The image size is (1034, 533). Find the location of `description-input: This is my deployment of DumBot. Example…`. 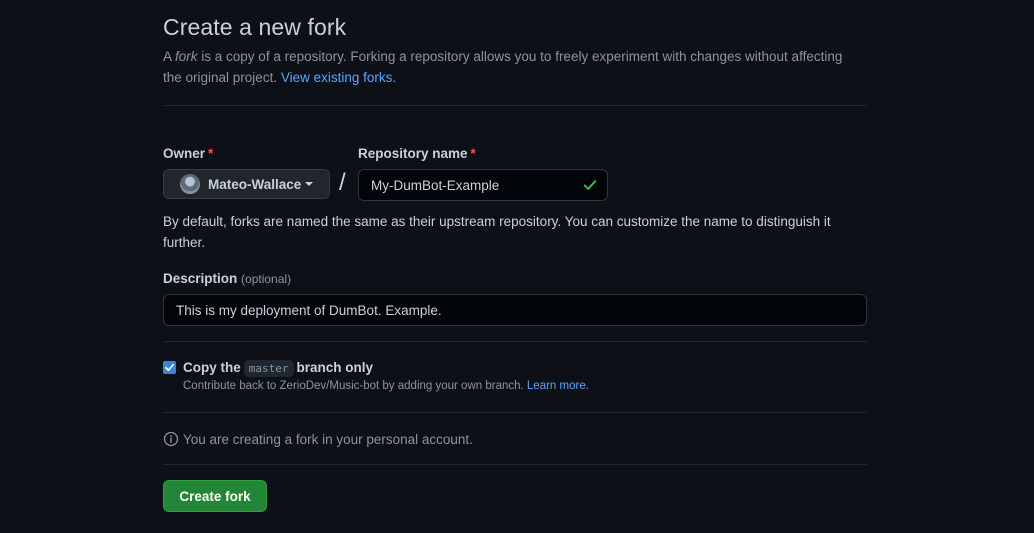

description-input: This is my deployment of DumBot. Example… is located at coordinates (515, 310).